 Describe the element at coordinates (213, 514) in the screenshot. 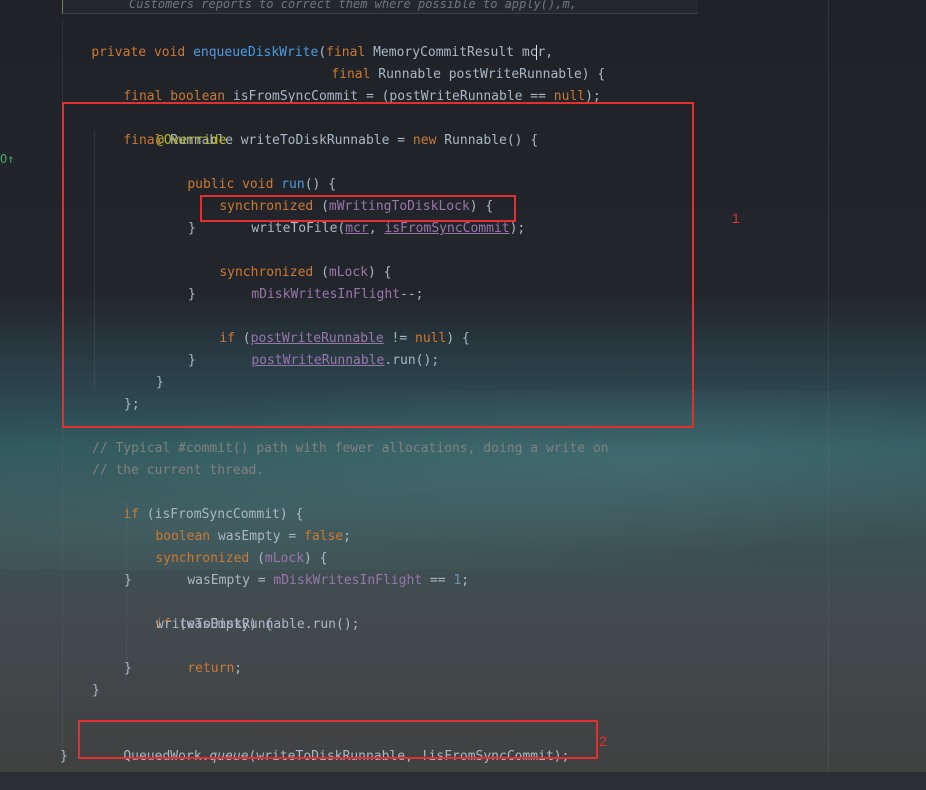

I see `code-line: if (isFromSyncCommit) {` at that location.